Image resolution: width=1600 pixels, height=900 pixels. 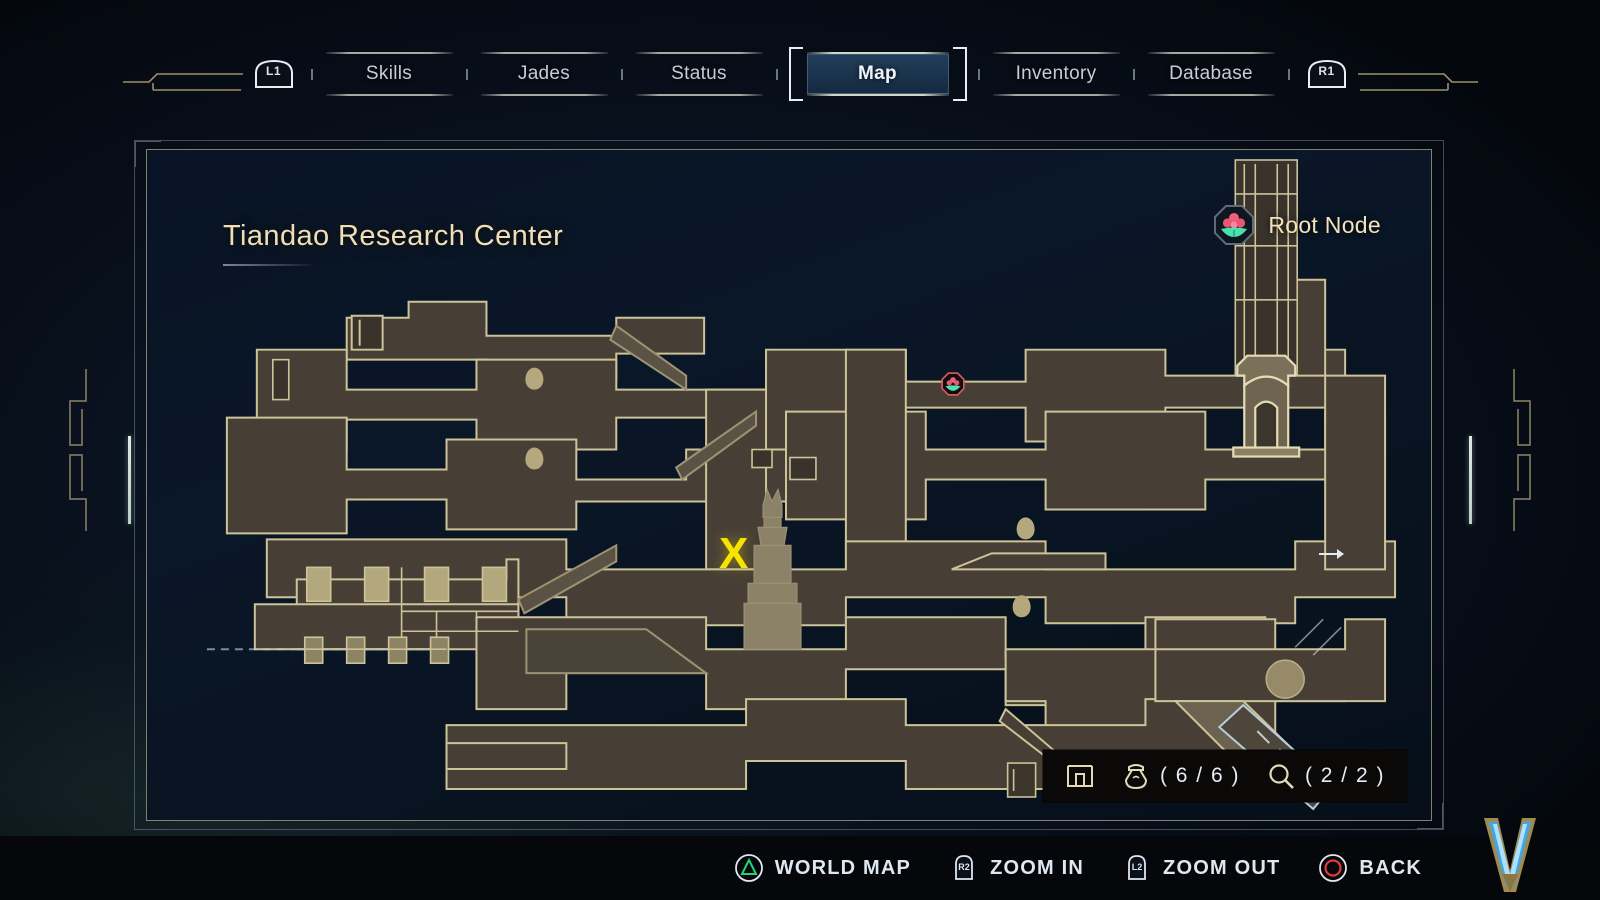 I want to click on svg-text: L2, so click(x=1137, y=867).